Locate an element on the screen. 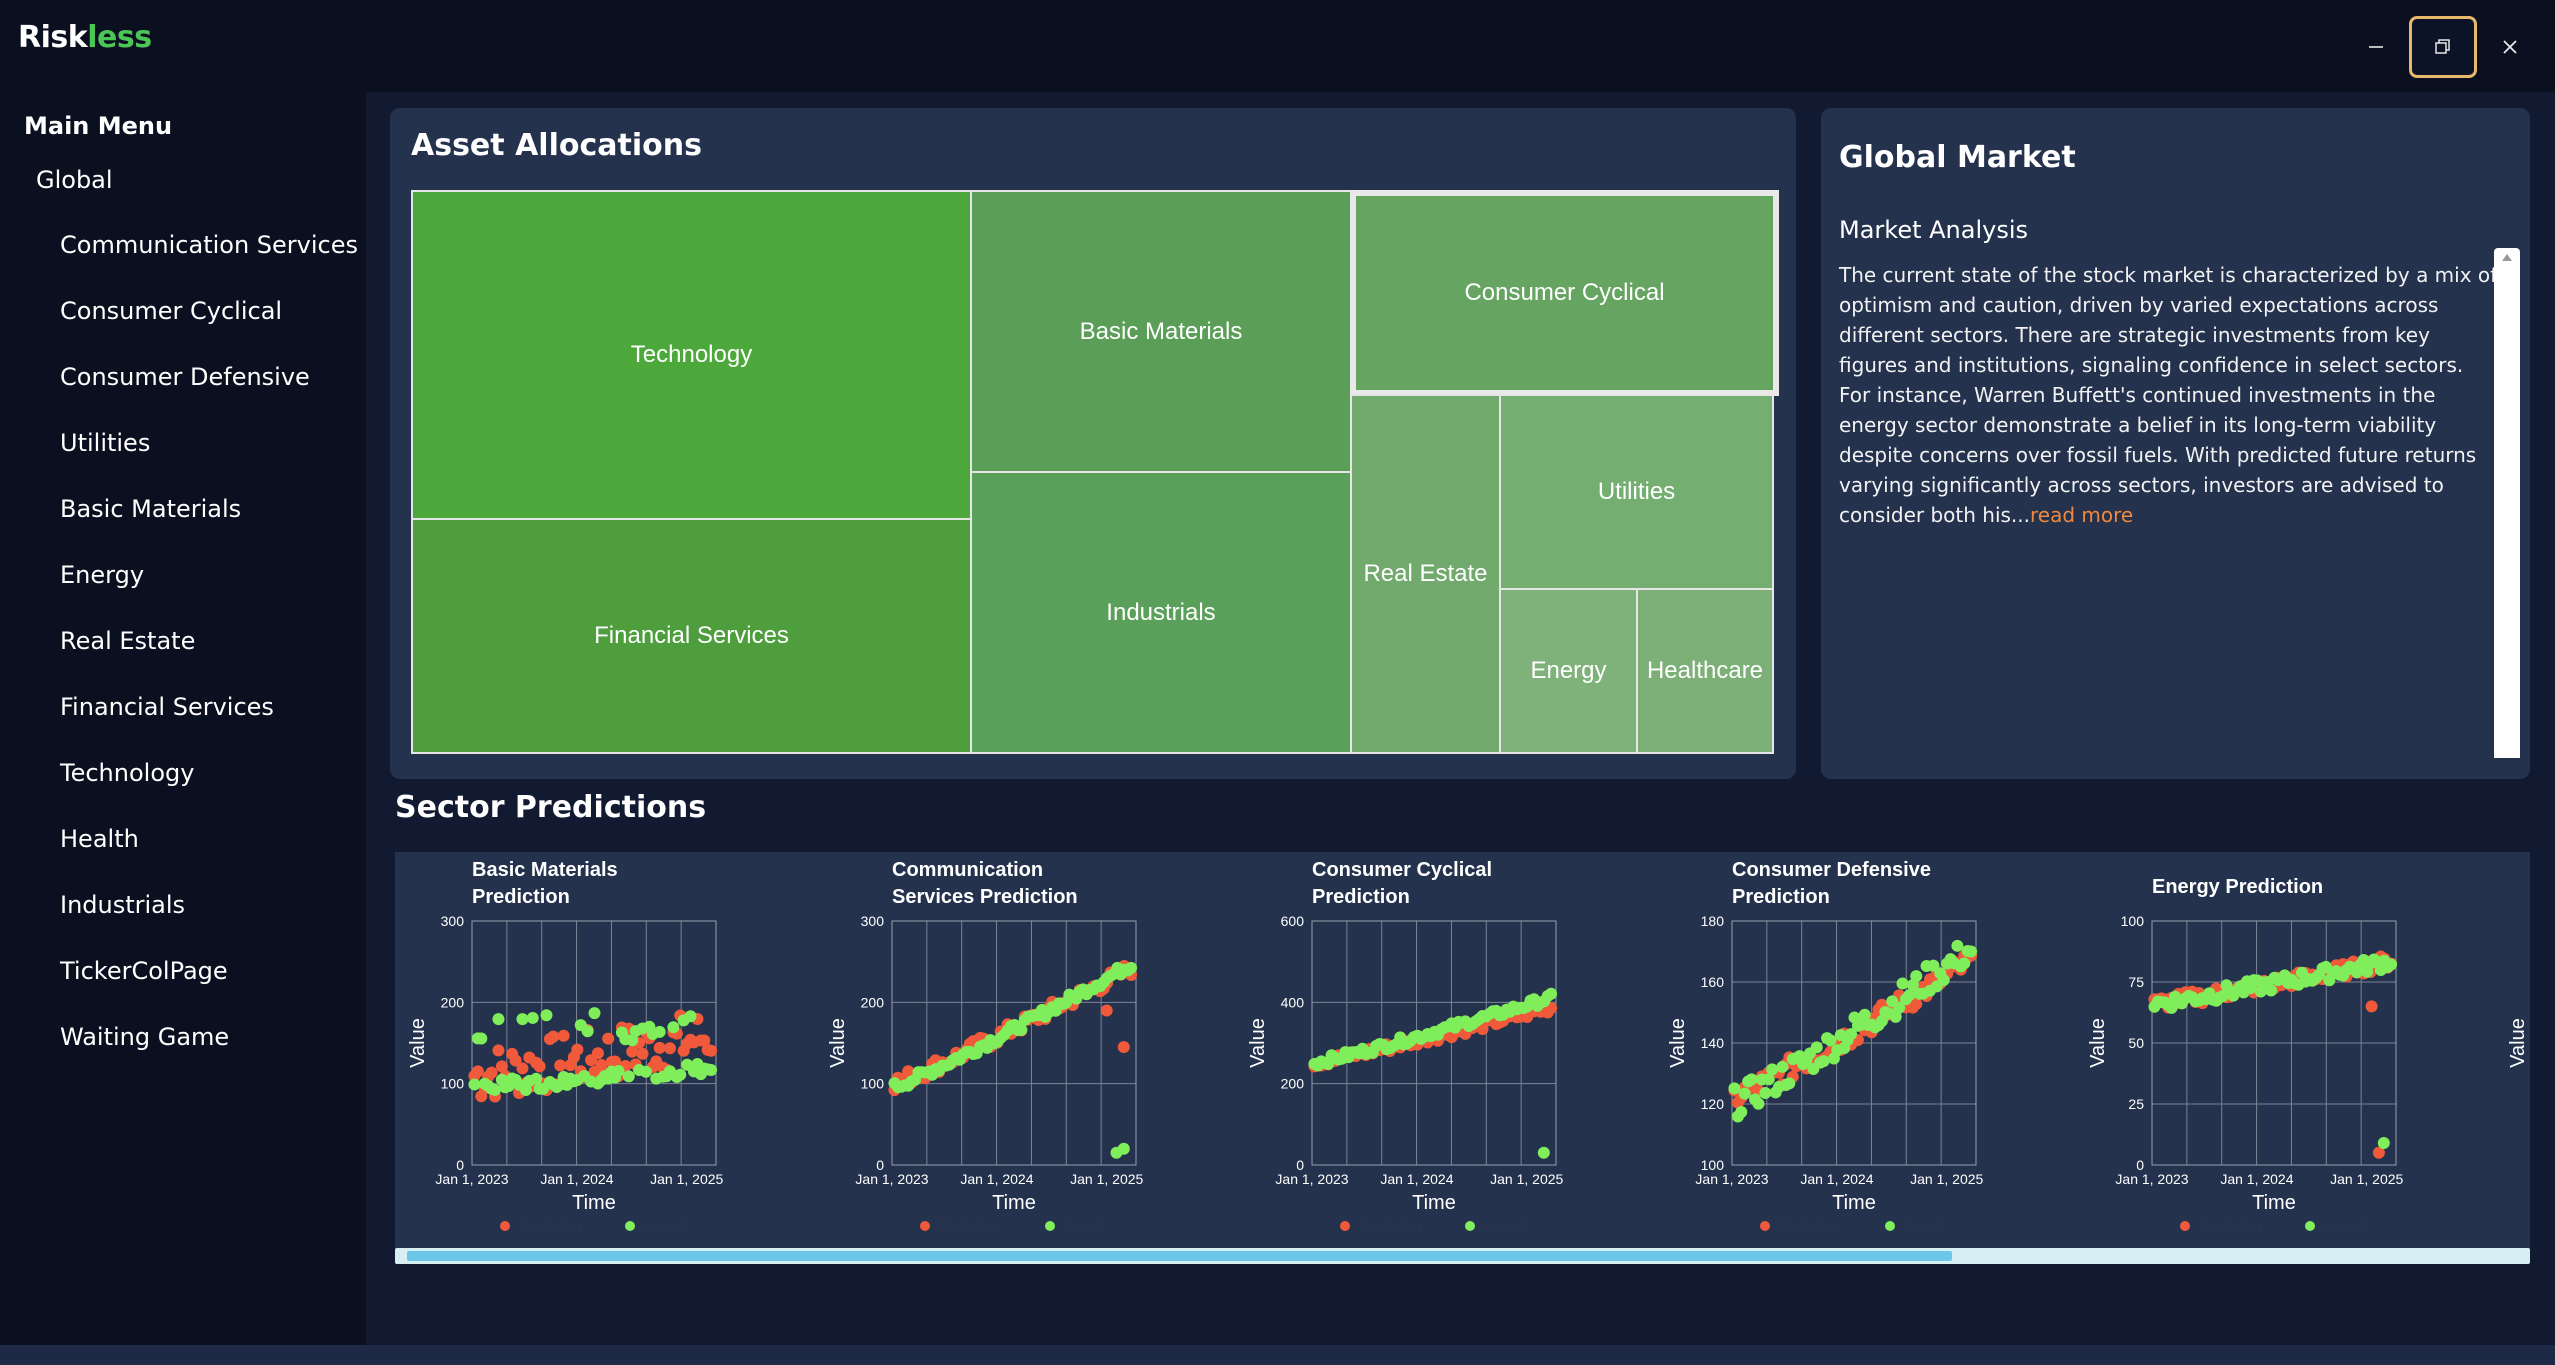 This screenshot has height=1365, width=2555. tile-energy: Energy is located at coordinates (1568, 671).